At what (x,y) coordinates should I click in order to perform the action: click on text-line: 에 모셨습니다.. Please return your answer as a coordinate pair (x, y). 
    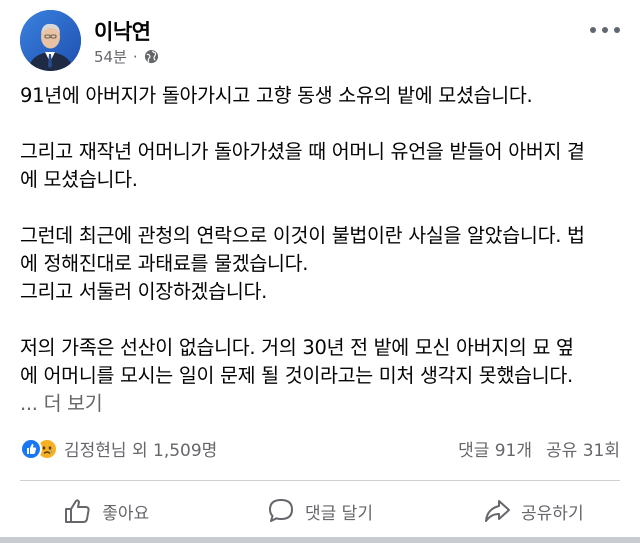
    Looking at the image, I should click on (79, 179).